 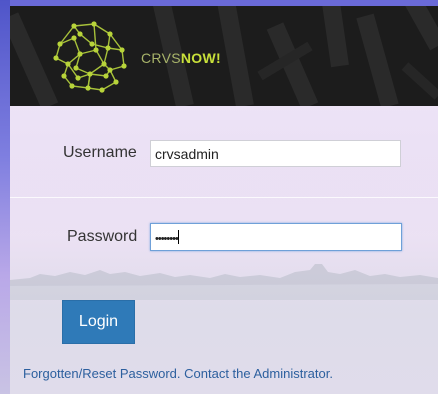 I want to click on brand-part-now: NOW!, so click(x=200, y=58).